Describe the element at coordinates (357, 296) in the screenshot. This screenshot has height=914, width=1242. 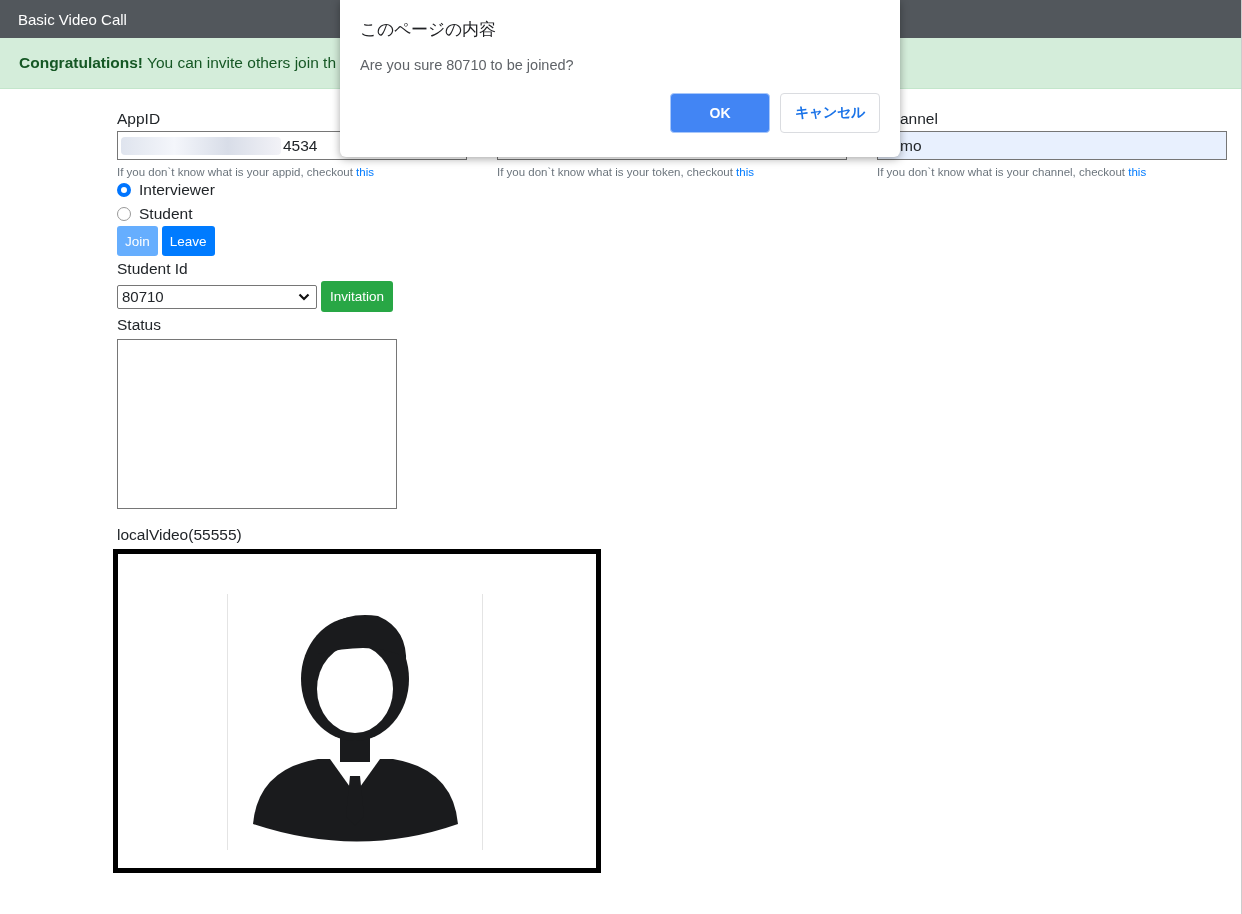
I see `invitation-button: Invitation` at that location.